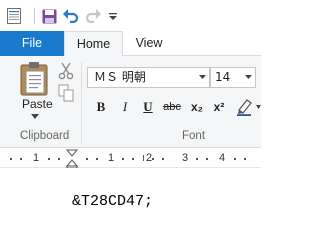 This screenshot has width=320, height=240. Describe the element at coordinates (93, 44) in the screenshot. I see `tab-home: Home` at that location.